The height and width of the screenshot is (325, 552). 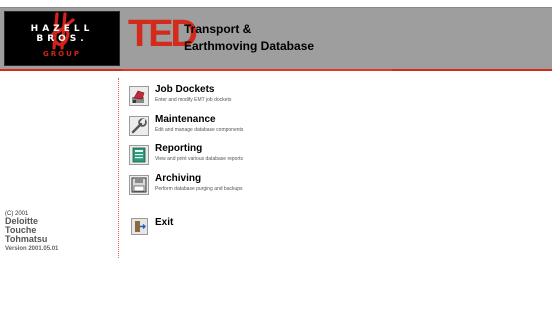 I want to click on logo-group-text: GROUP, so click(x=62, y=54).